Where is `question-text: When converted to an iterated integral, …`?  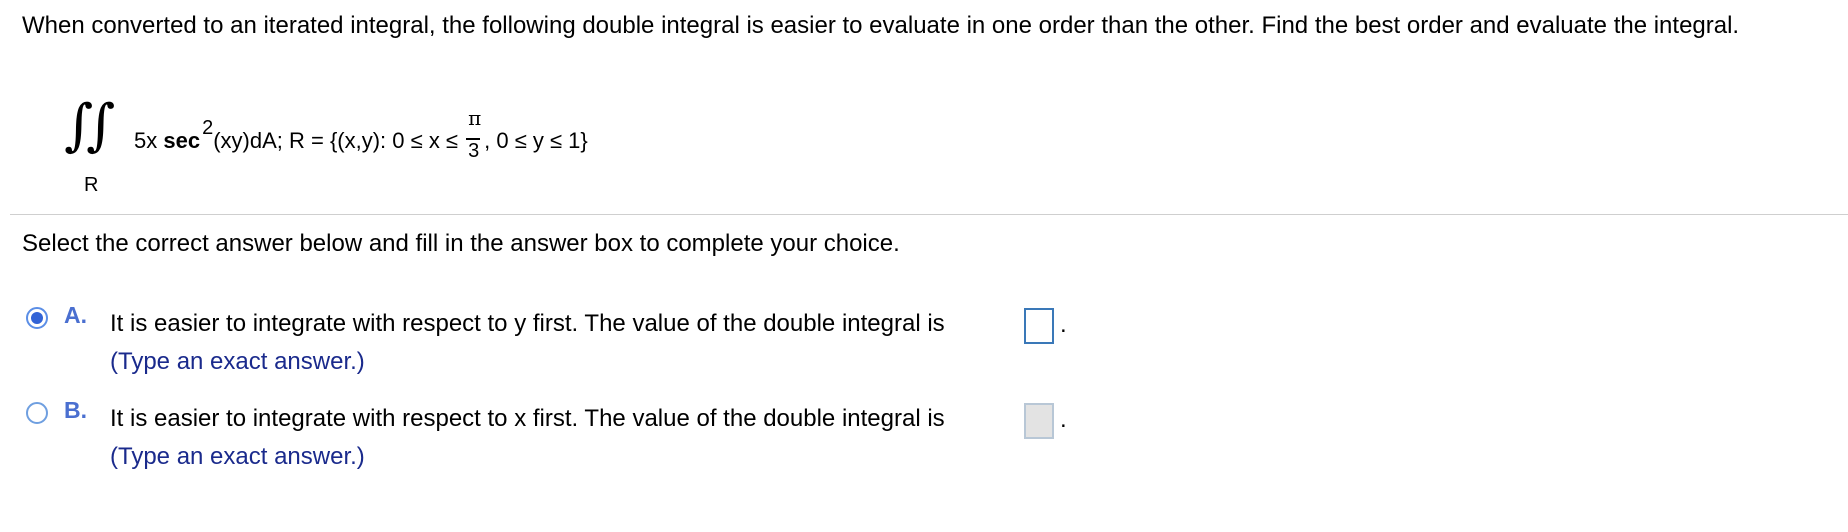
question-text: When converted to an iterated integral, … is located at coordinates (881, 25).